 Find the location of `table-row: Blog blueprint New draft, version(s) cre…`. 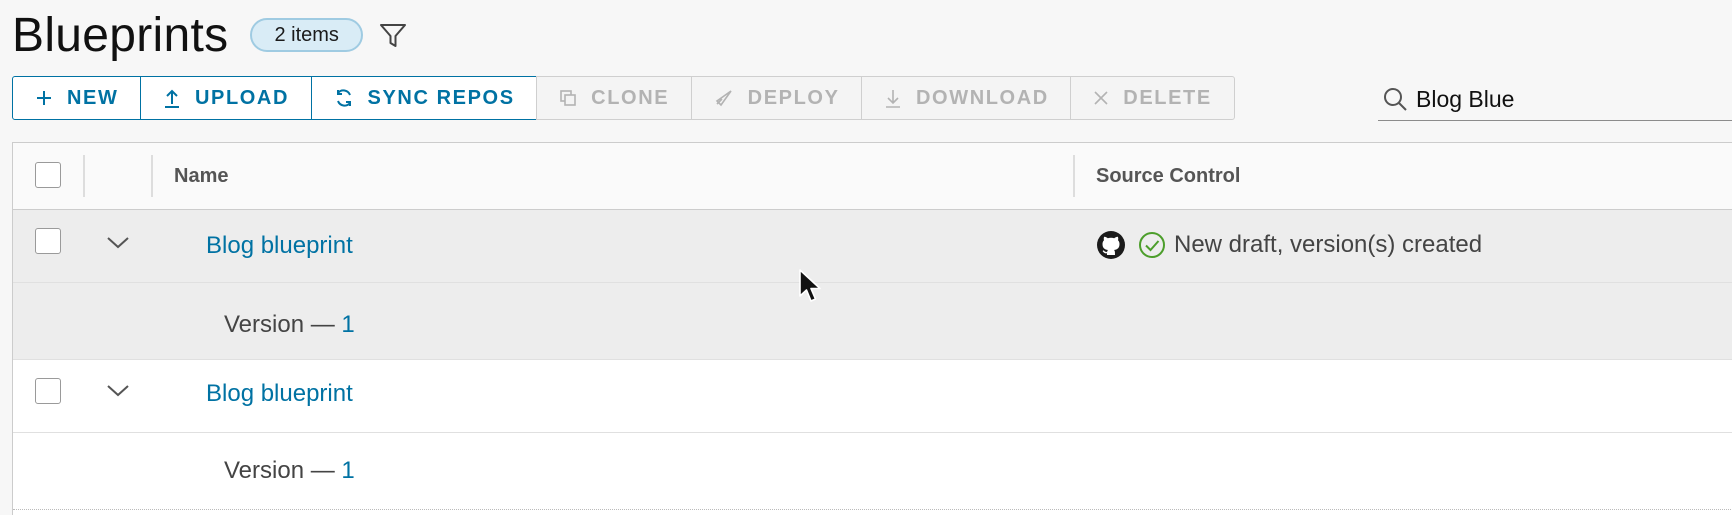

table-row: Blog blueprint New draft, version(s) cre… is located at coordinates (872, 246).